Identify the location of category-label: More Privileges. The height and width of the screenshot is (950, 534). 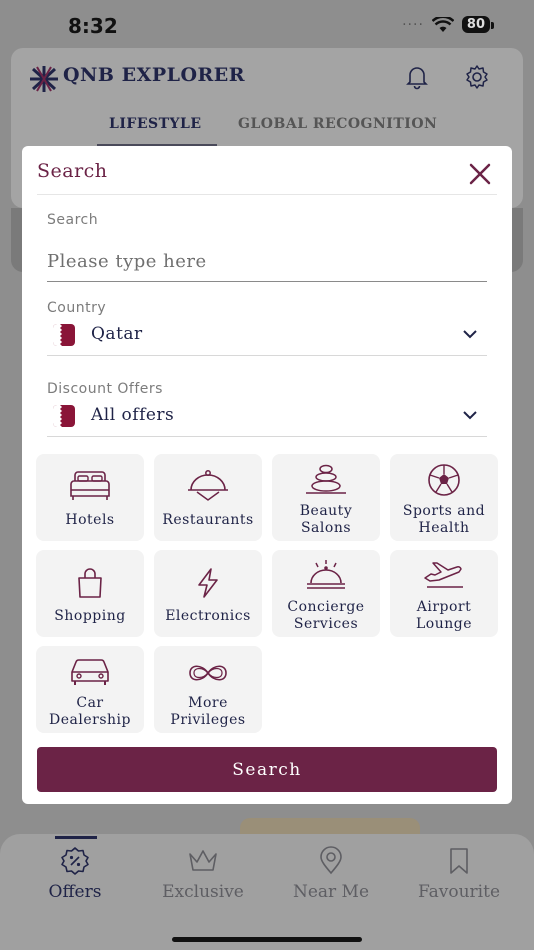
(208, 711).